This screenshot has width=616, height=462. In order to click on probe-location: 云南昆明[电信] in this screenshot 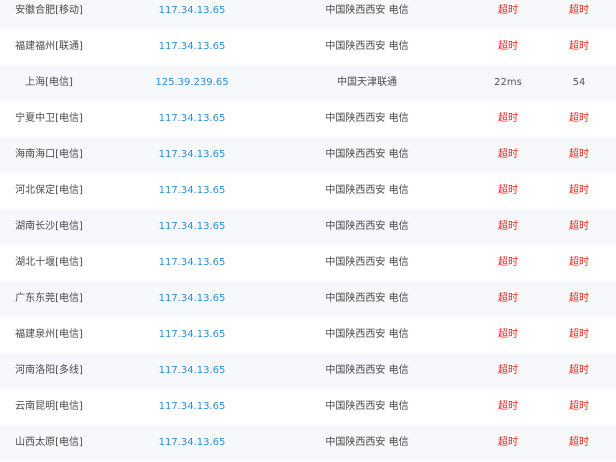, I will do `click(49, 406)`.